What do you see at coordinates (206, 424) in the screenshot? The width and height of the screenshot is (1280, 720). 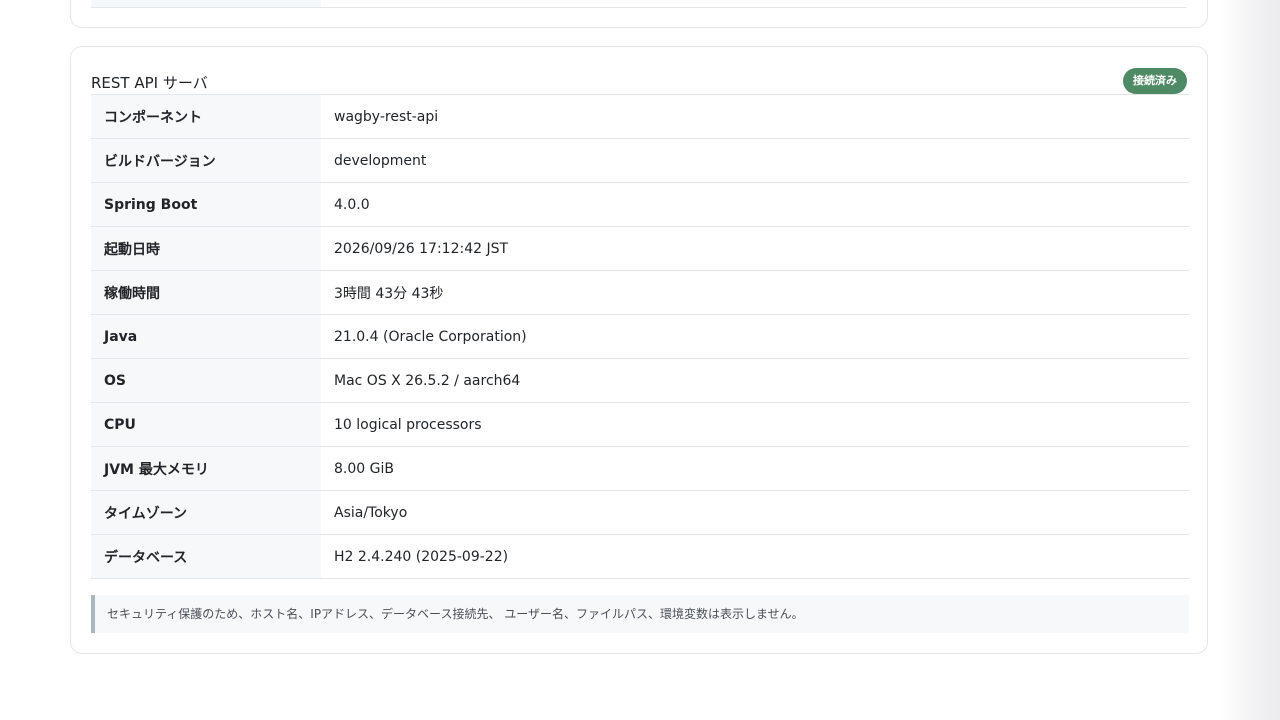 I see `row-label-cpu: CPU` at bounding box center [206, 424].